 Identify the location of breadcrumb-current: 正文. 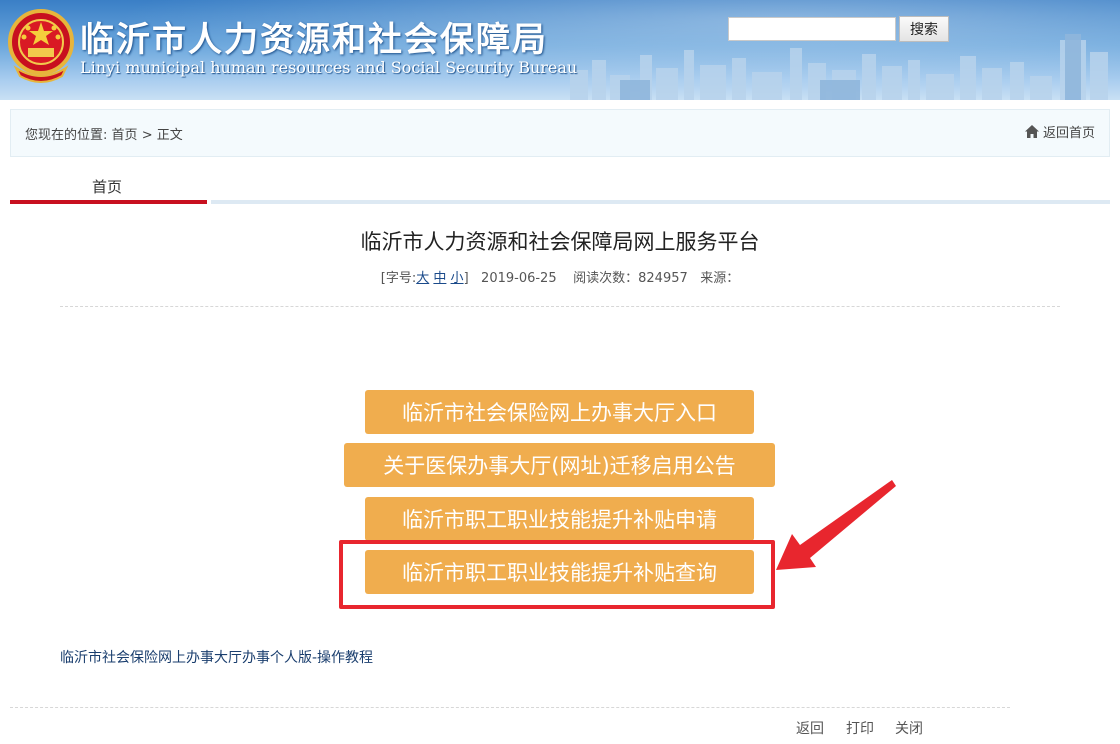
(169, 135).